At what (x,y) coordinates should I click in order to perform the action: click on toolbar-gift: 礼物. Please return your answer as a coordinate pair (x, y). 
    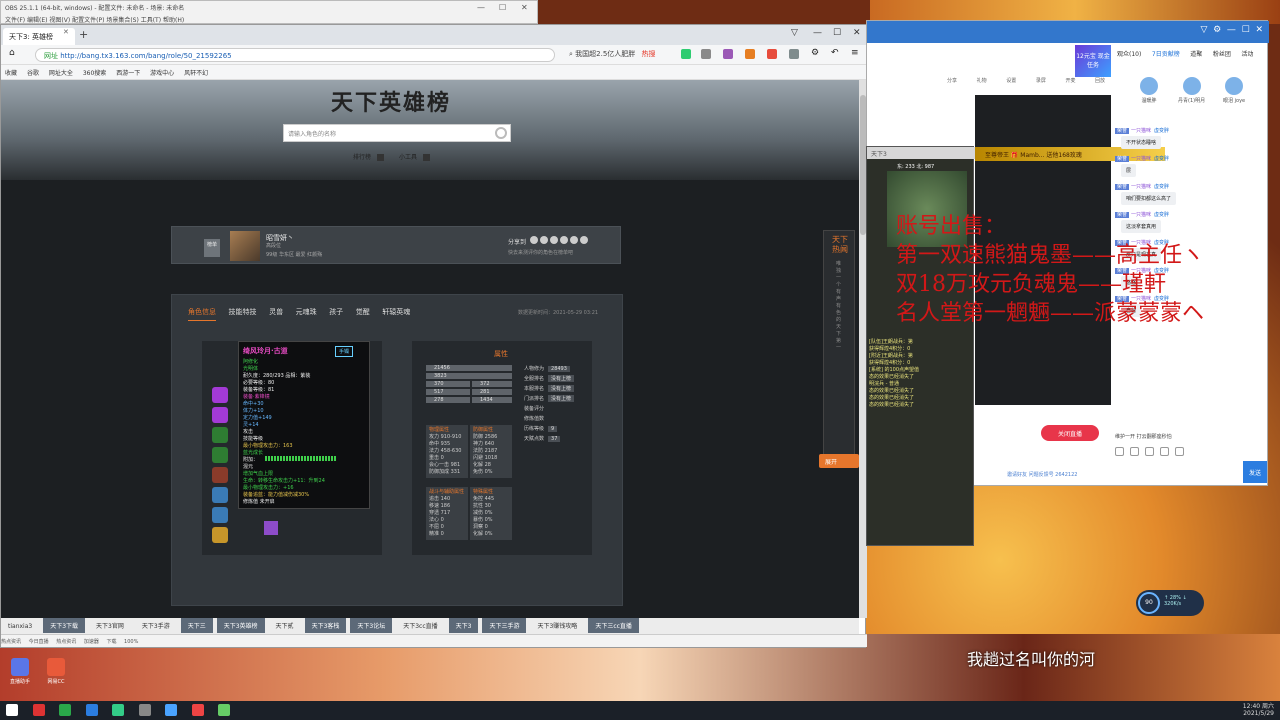
    Looking at the image, I should click on (982, 80).